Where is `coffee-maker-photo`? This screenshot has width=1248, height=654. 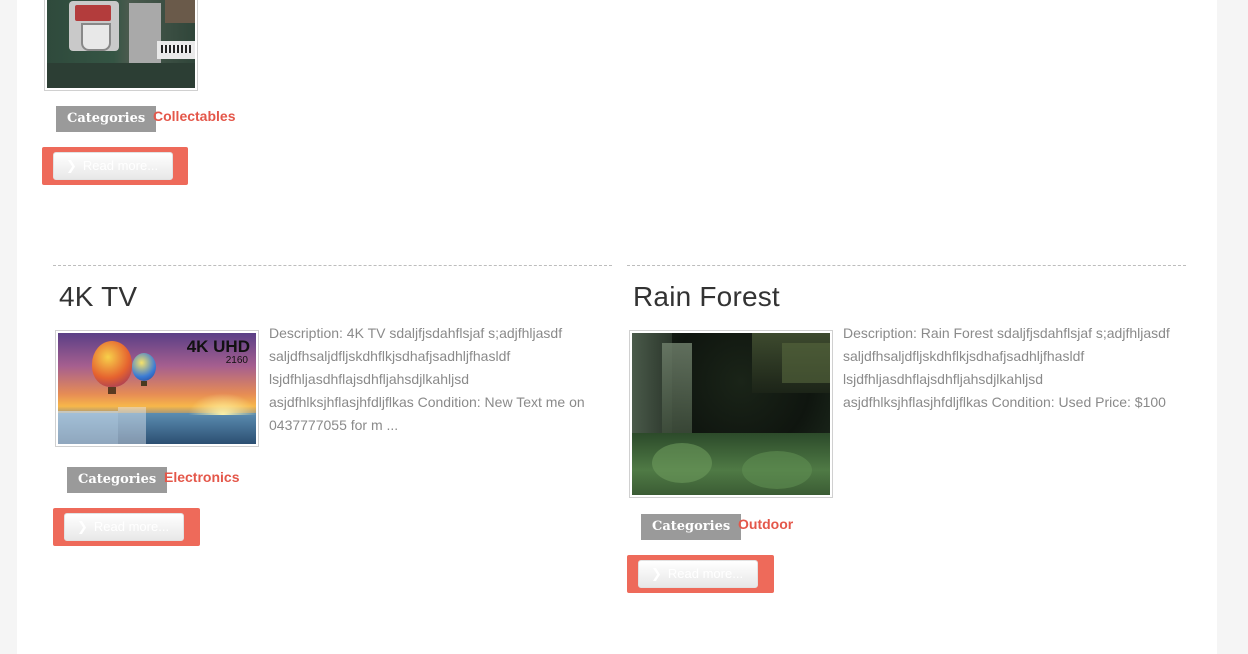 coffee-maker-photo is located at coordinates (121, 44).